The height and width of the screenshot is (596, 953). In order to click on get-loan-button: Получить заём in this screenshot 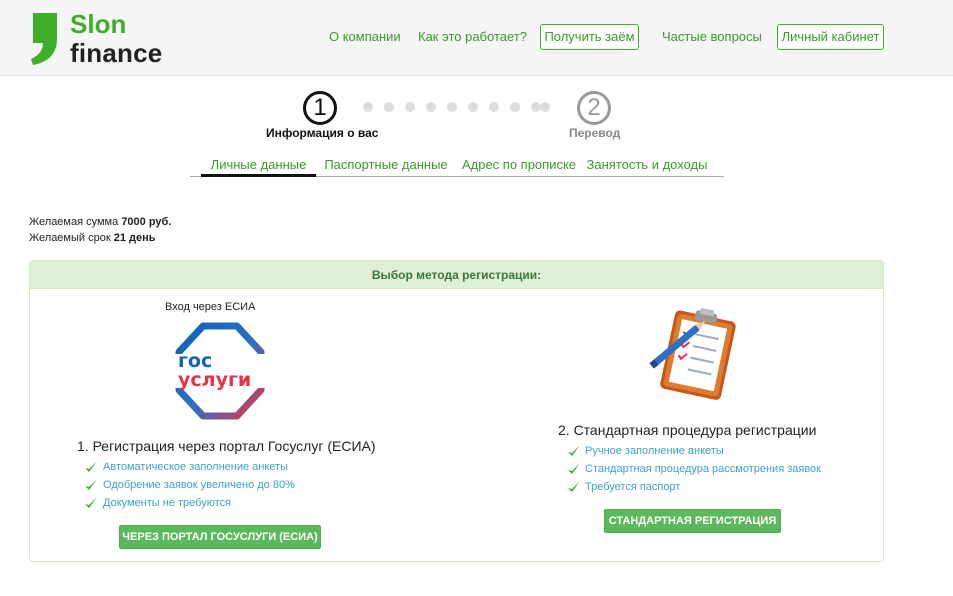, I will do `click(589, 37)`.